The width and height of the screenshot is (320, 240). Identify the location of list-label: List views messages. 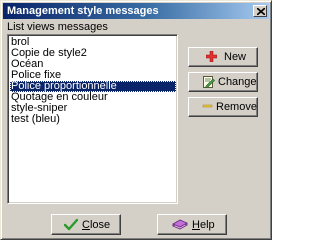
(57, 27).